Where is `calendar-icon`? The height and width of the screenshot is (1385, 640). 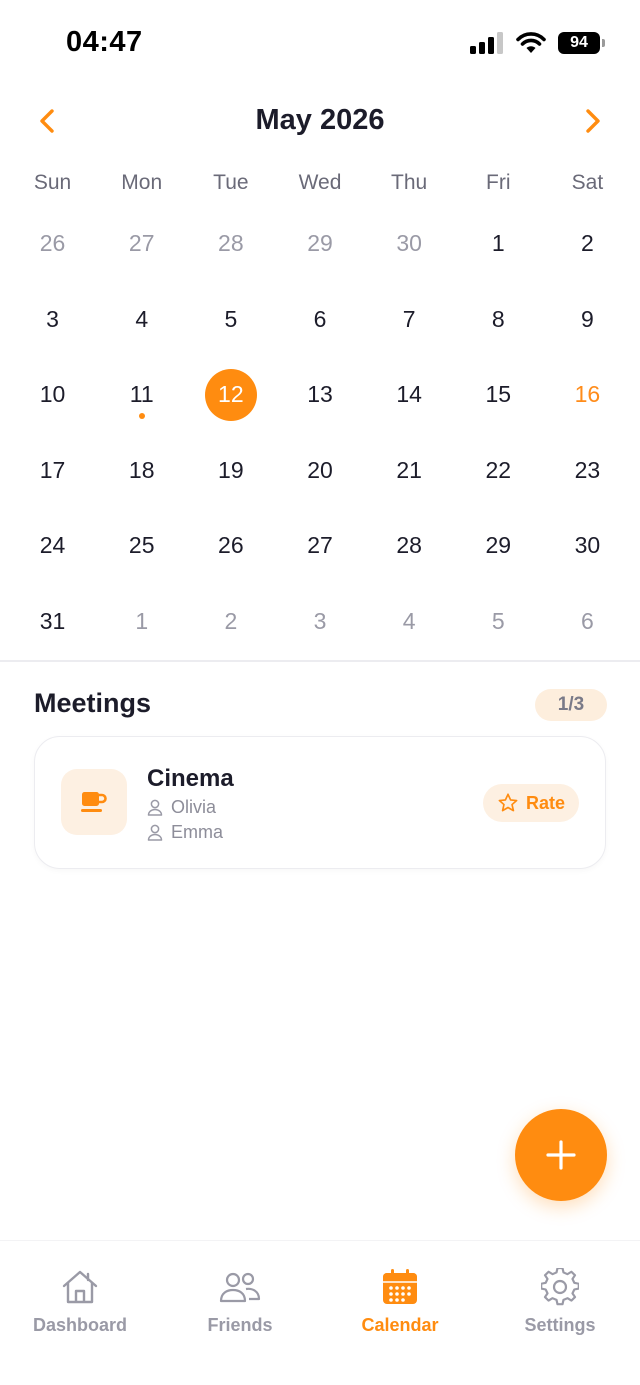
calendar-icon is located at coordinates (400, 1286).